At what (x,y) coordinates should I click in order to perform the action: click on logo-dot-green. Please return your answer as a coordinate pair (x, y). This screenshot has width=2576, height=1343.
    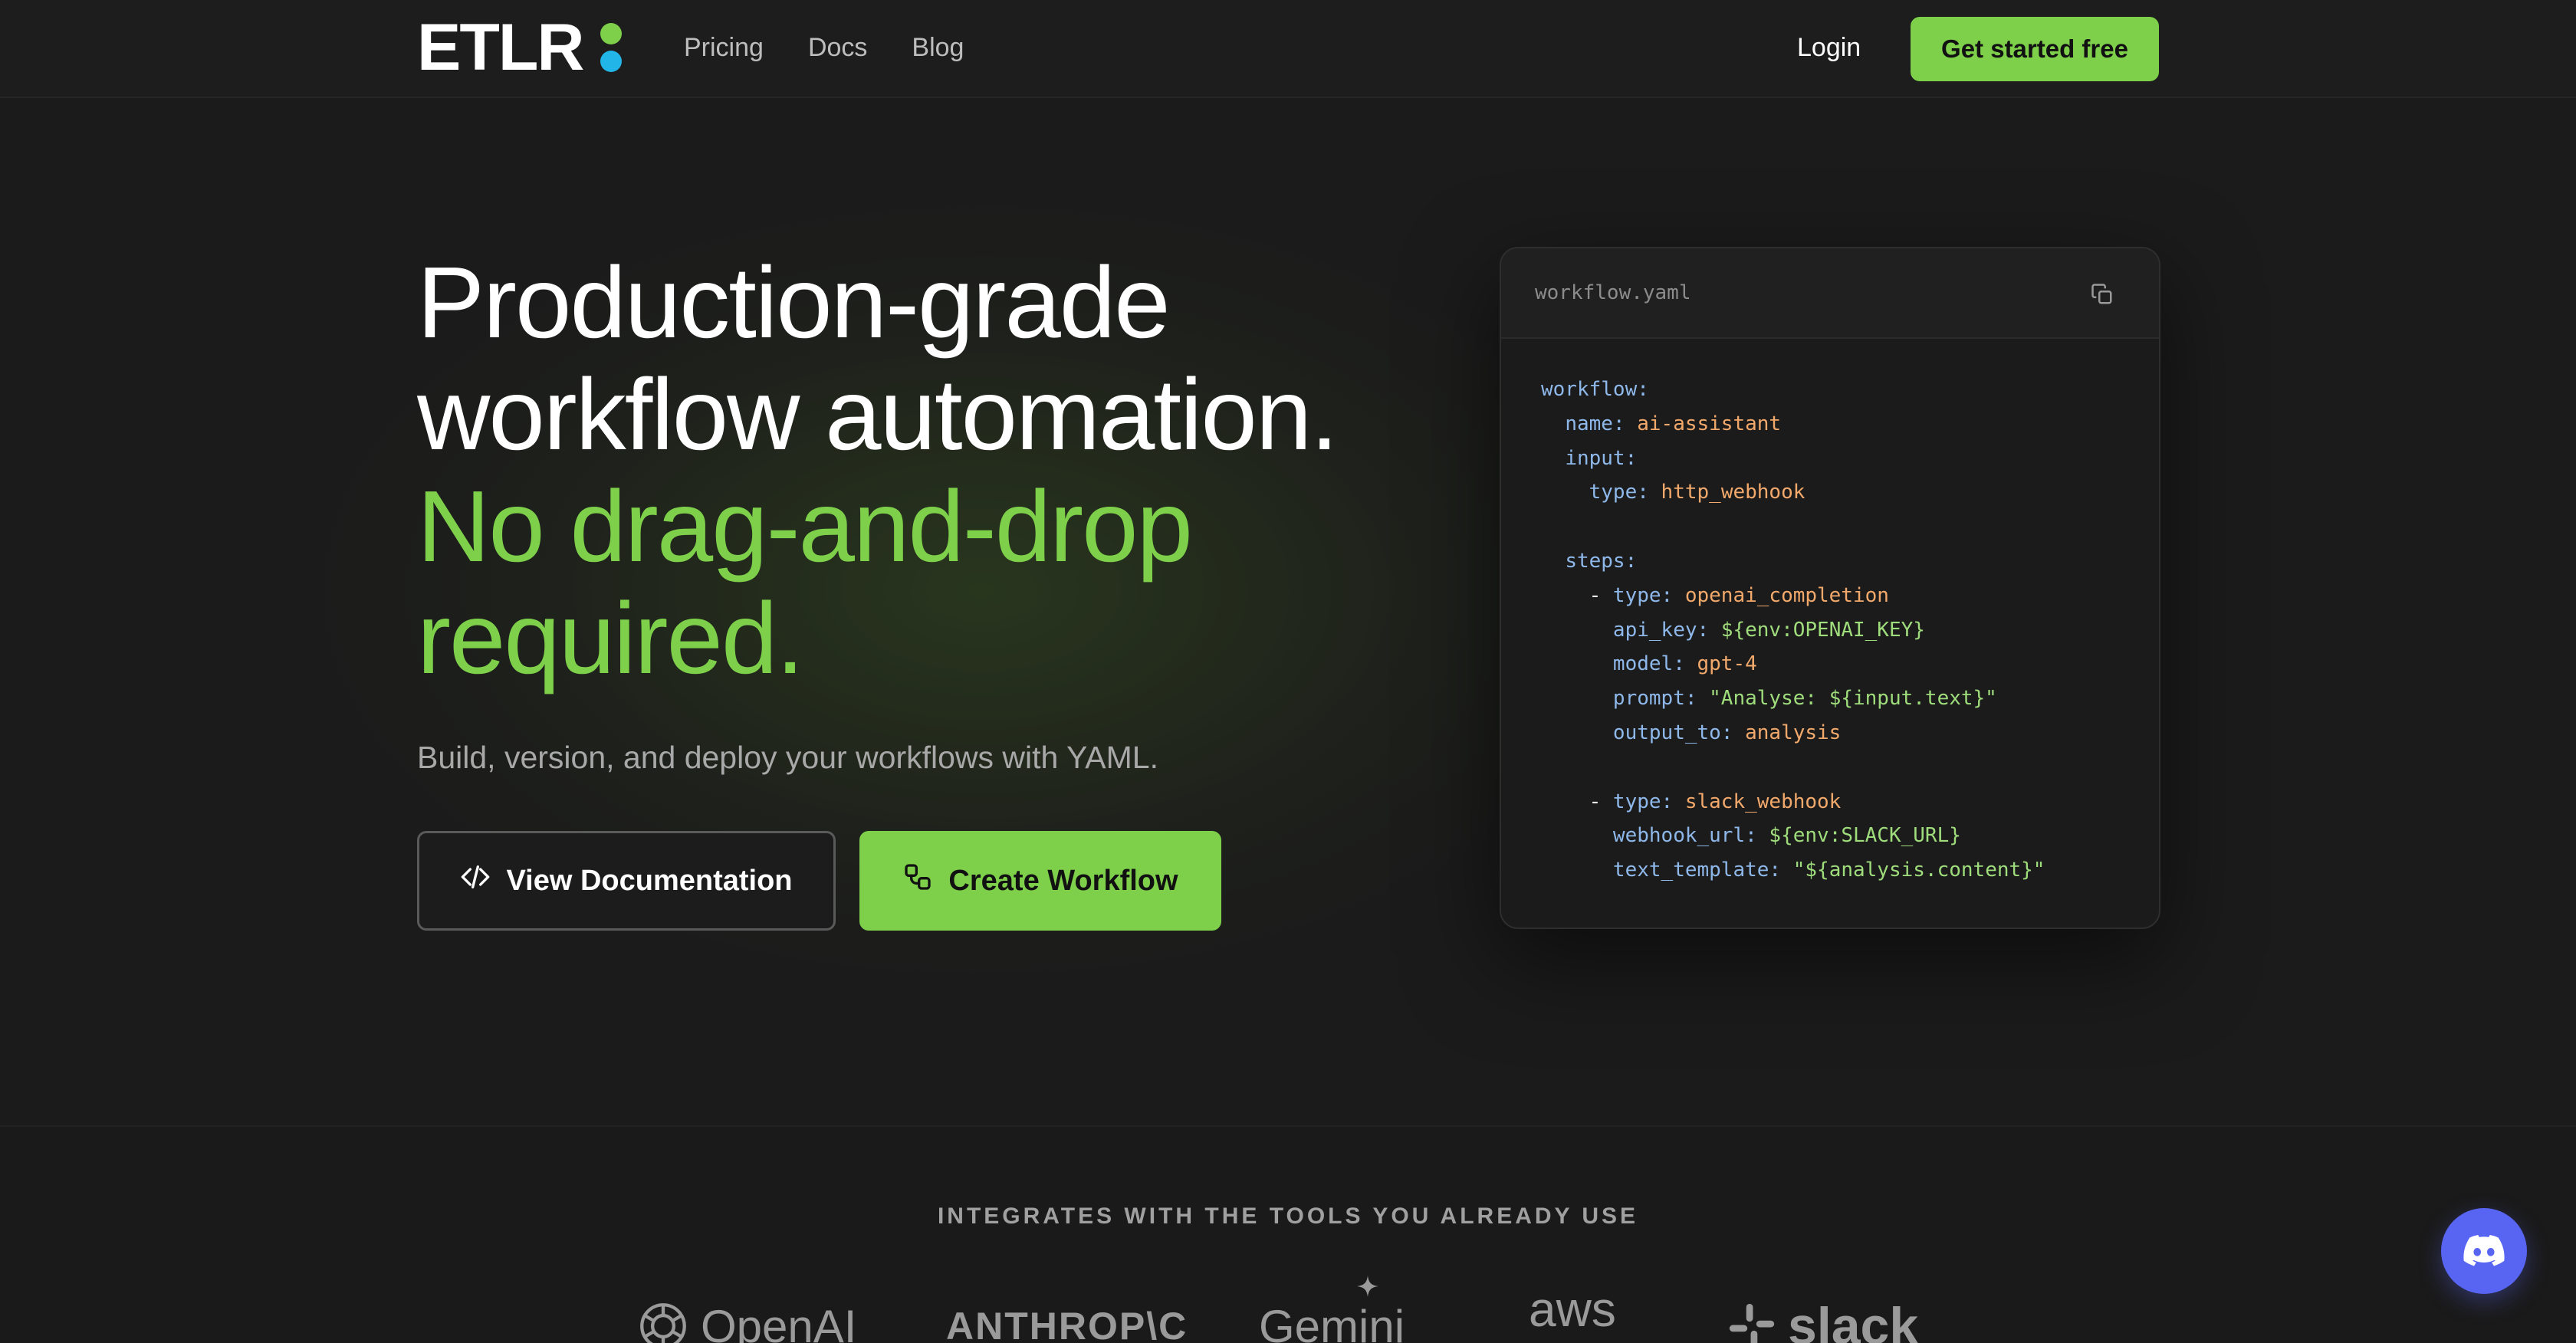
    Looking at the image, I should click on (611, 34).